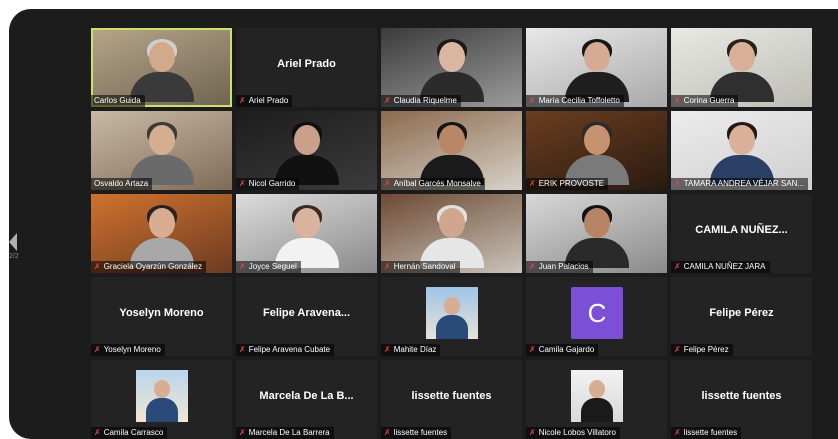 Image resolution: width=838 pixels, height=439 pixels. I want to click on participant-name-label: Osvaldo Artaza, so click(122, 184).